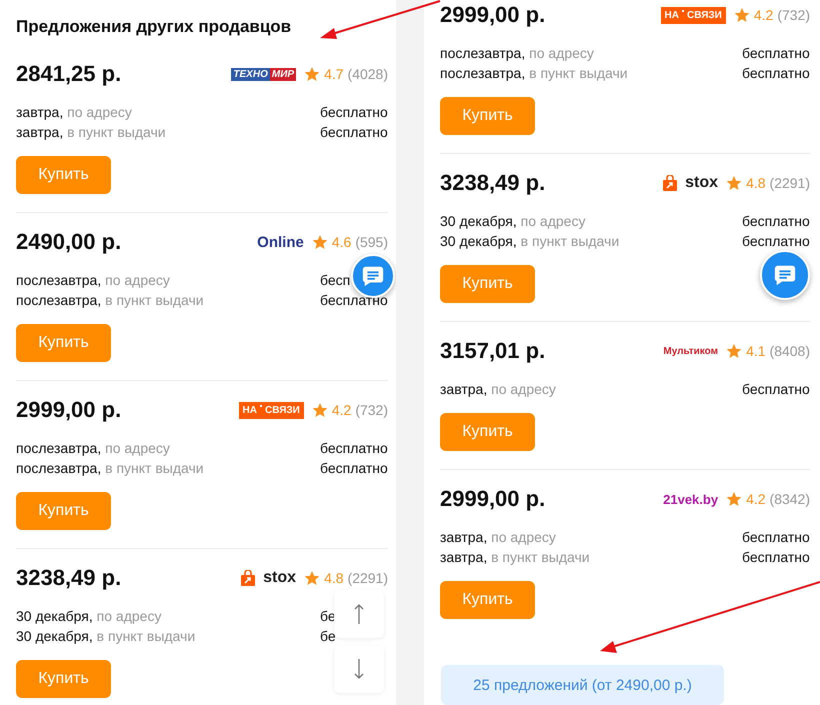 This screenshot has width=820, height=705. I want to click on delivery-cost: бе, so click(328, 636).